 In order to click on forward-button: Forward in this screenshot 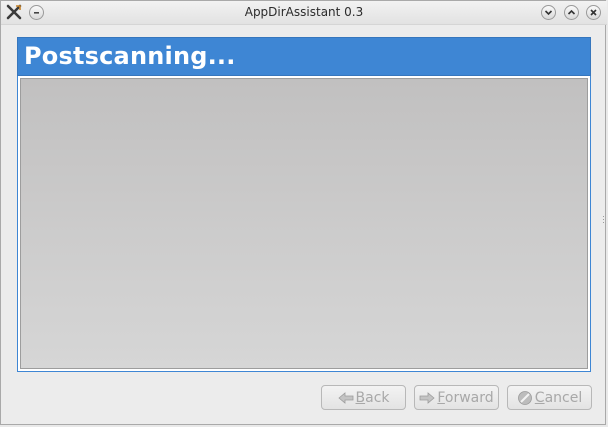, I will do `click(456, 397)`.